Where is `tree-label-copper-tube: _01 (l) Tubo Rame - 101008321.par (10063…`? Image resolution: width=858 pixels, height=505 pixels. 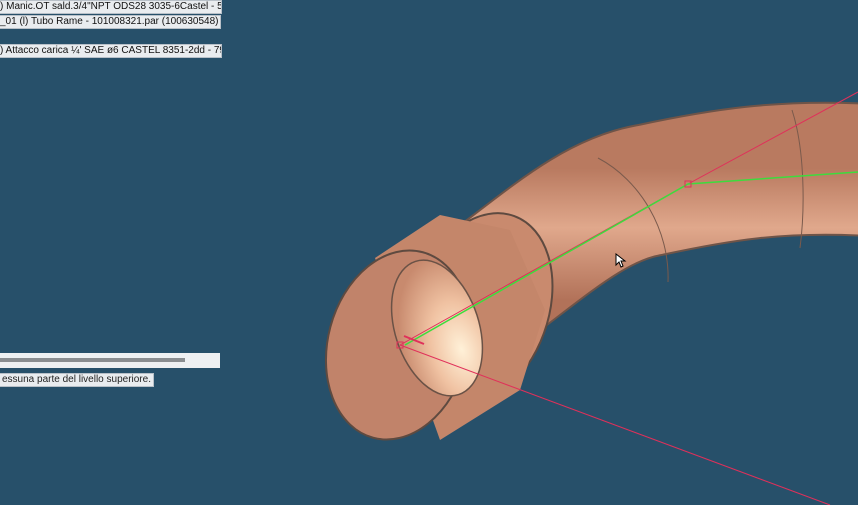
tree-label-copper-tube: _01 (l) Tubo Rame - 101008321.par (10063… is located at coordinates (111, 22).